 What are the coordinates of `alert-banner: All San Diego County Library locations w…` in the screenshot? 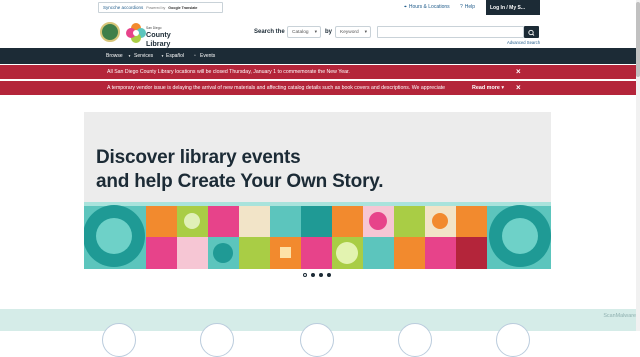 It's located at (320, 72).